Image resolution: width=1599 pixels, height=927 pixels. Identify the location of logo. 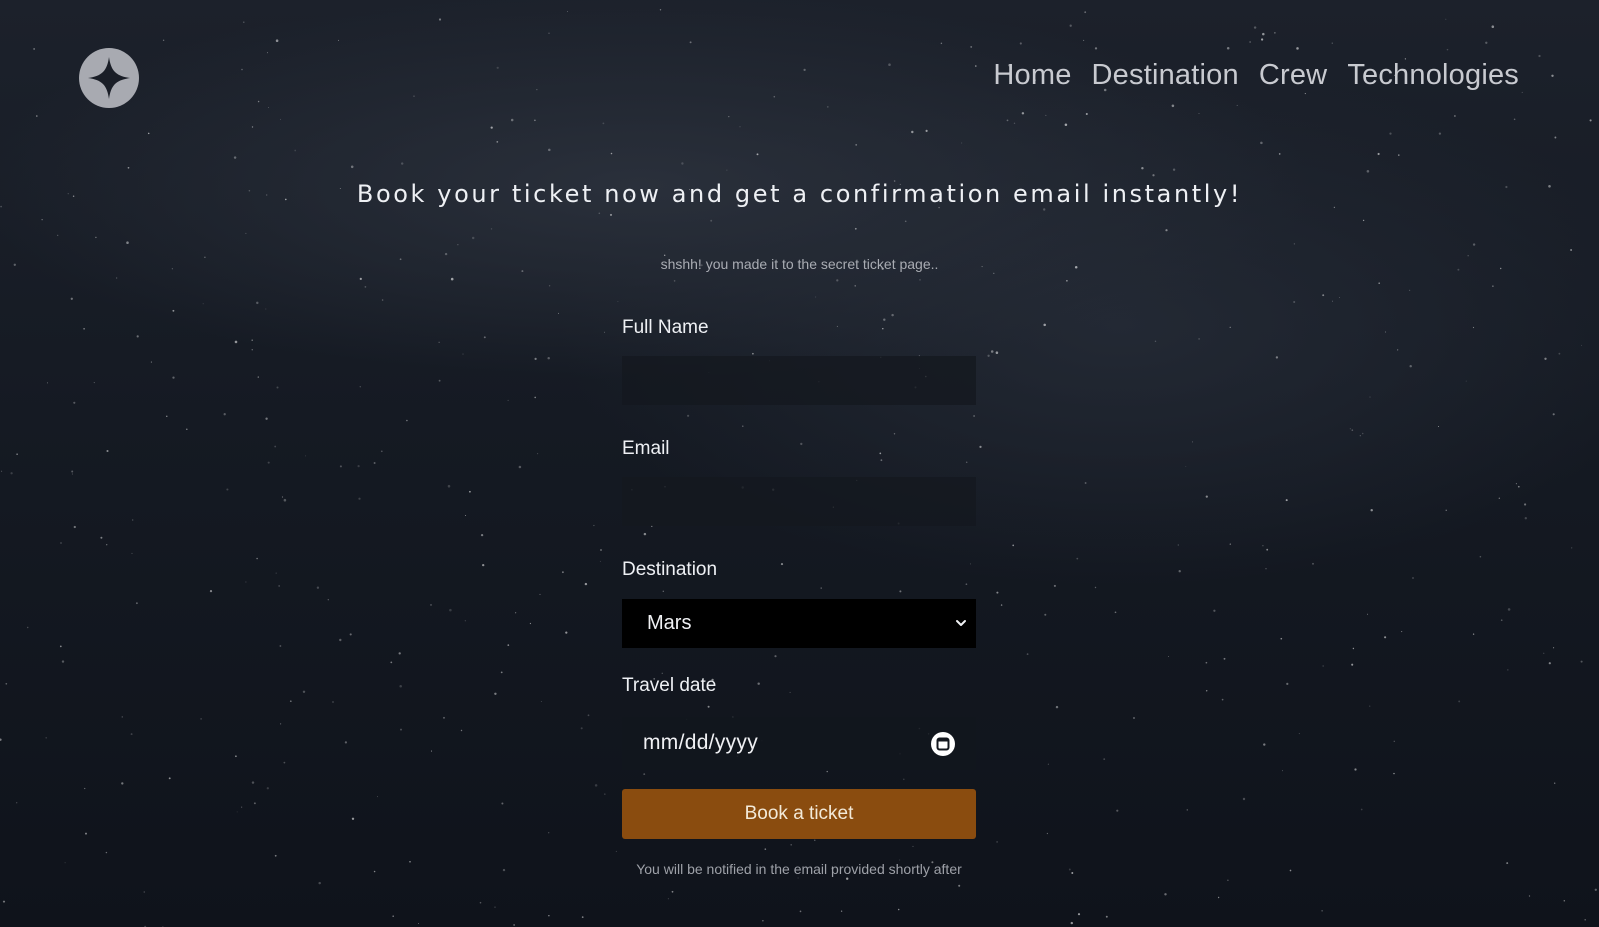
(109, 78).